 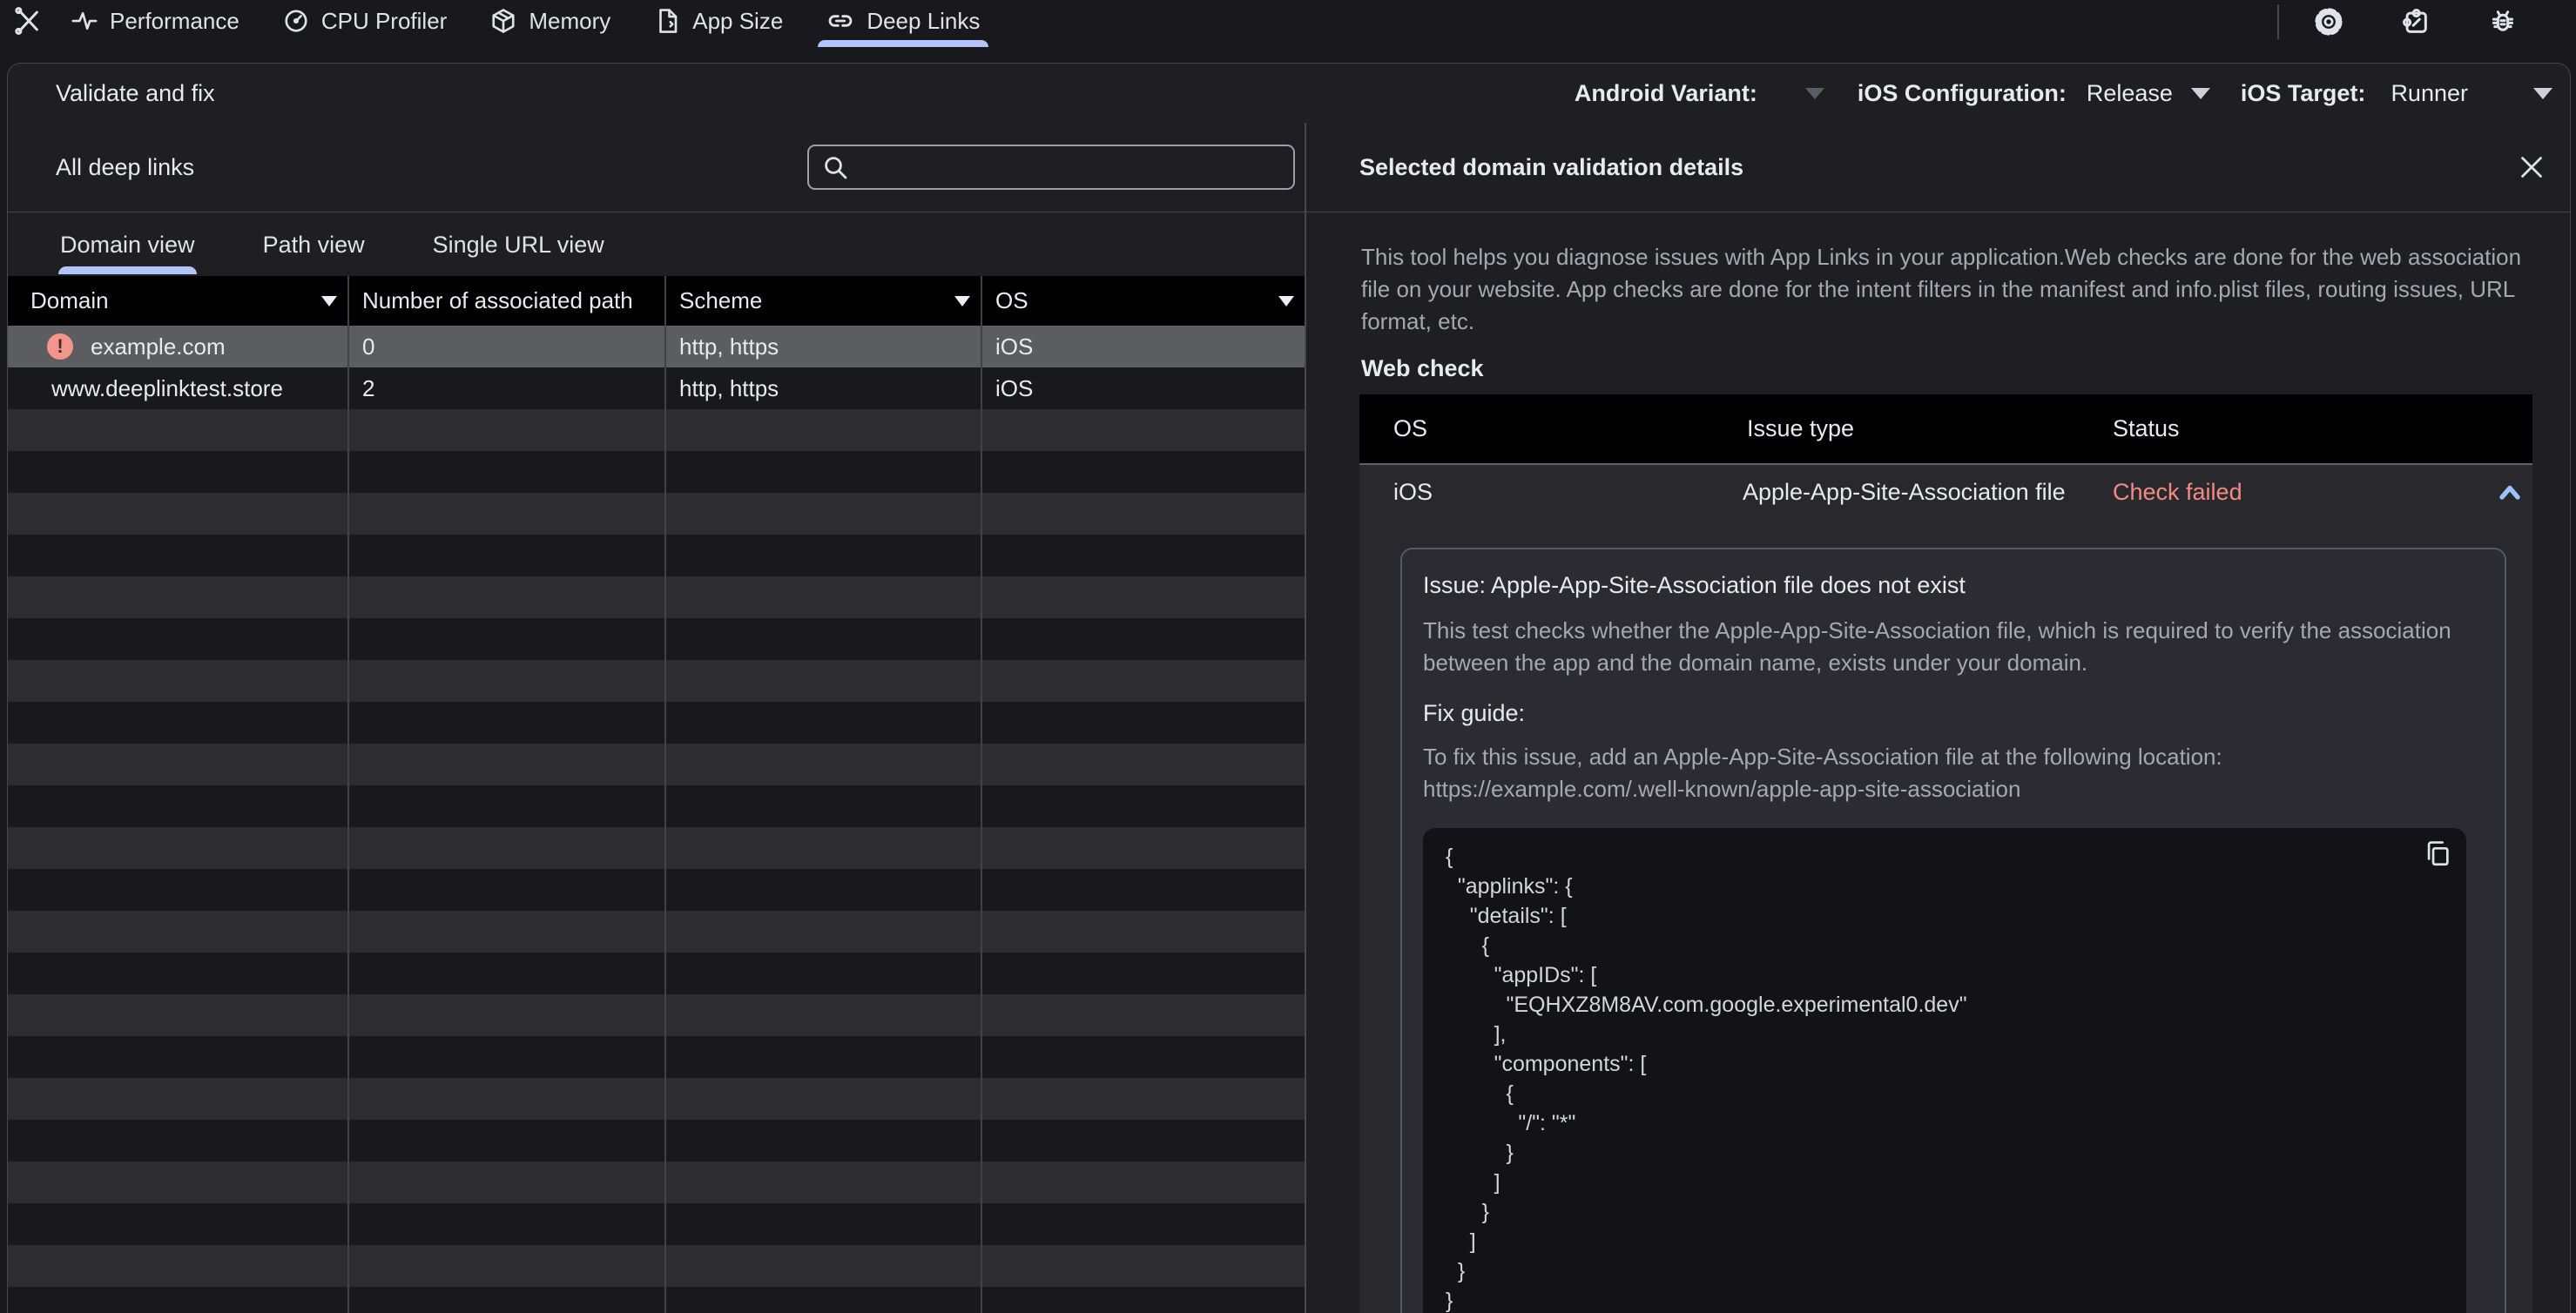 I want to click on status-badge: Check failed, so click(x=2177, y=491).